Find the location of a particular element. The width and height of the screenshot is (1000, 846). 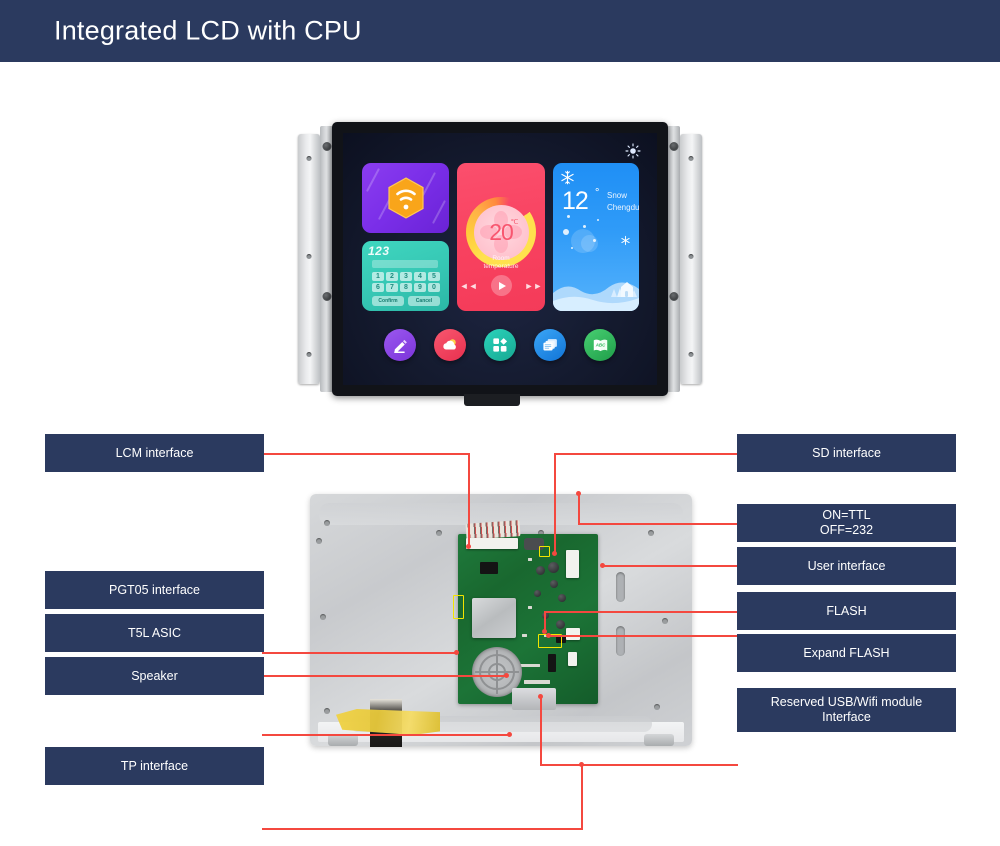

leader-flash is located at coordinates (641, 612).